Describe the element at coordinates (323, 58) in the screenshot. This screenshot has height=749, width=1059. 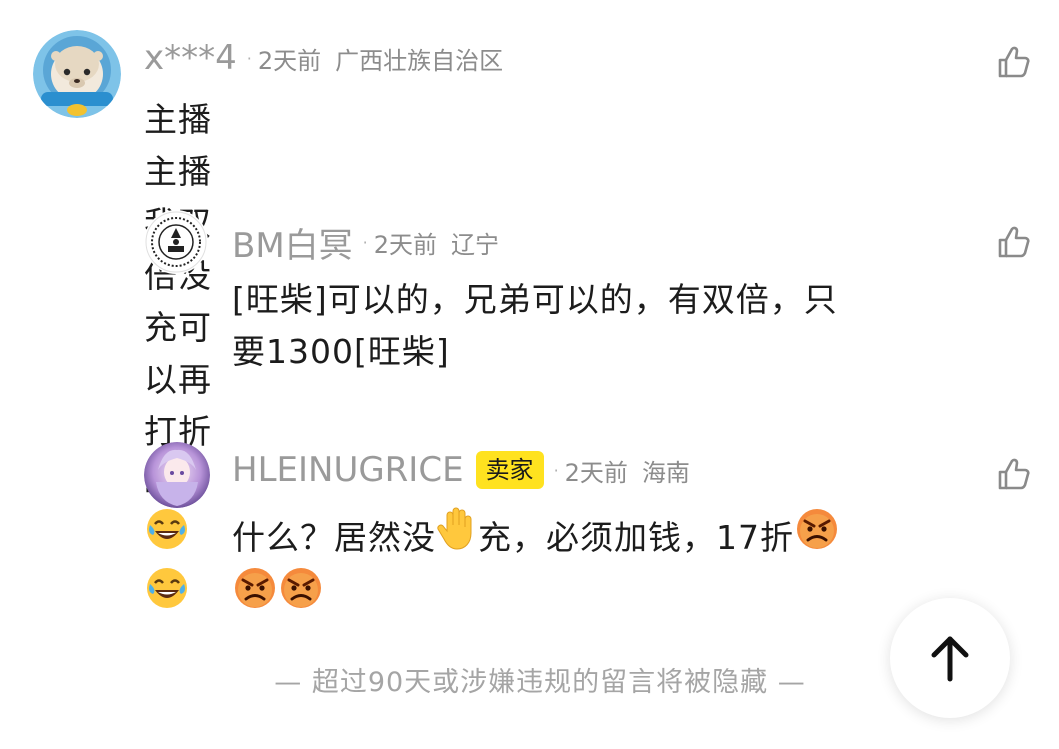
I see `comment-meta: x***4 · 2天前 广西壮族自治区` at that location.